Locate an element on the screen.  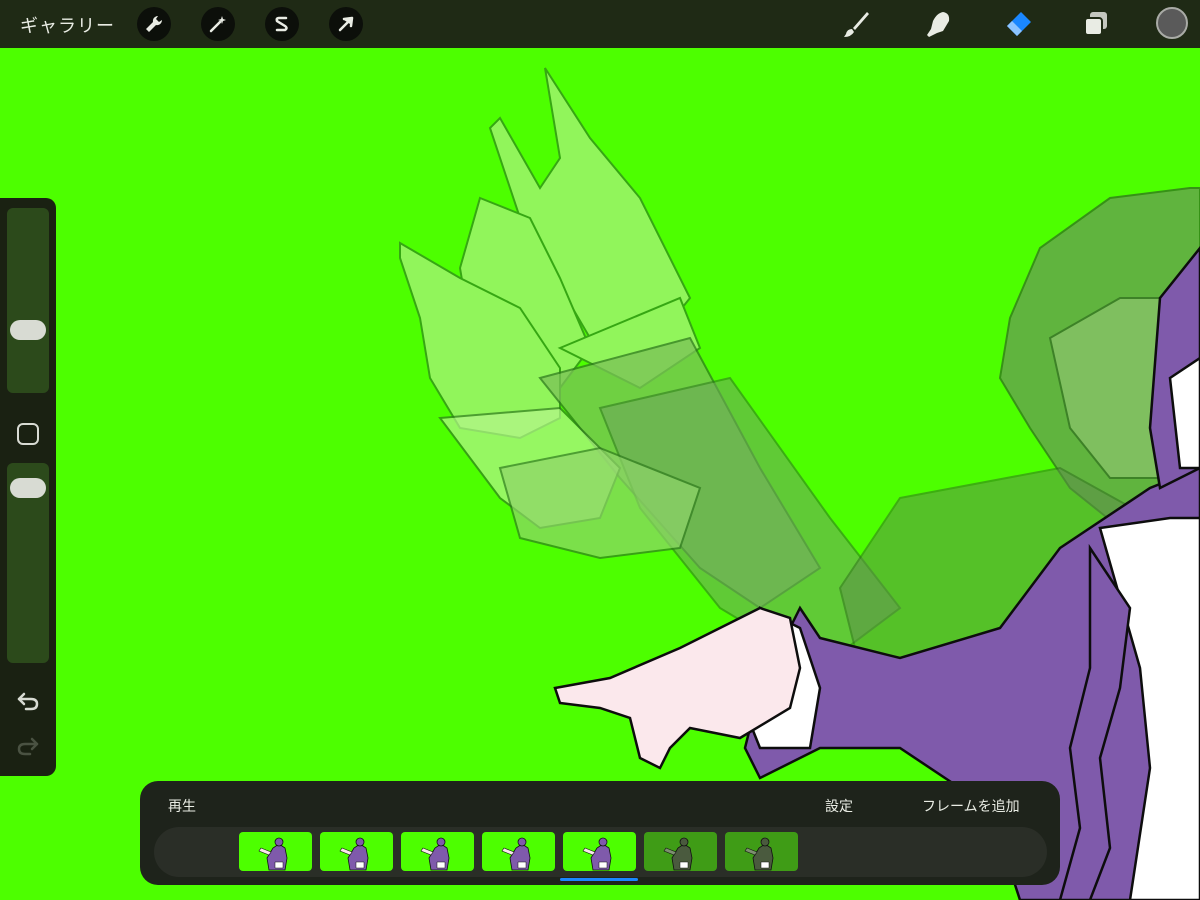
brush-size-slider is located at coordinates (28, 300).